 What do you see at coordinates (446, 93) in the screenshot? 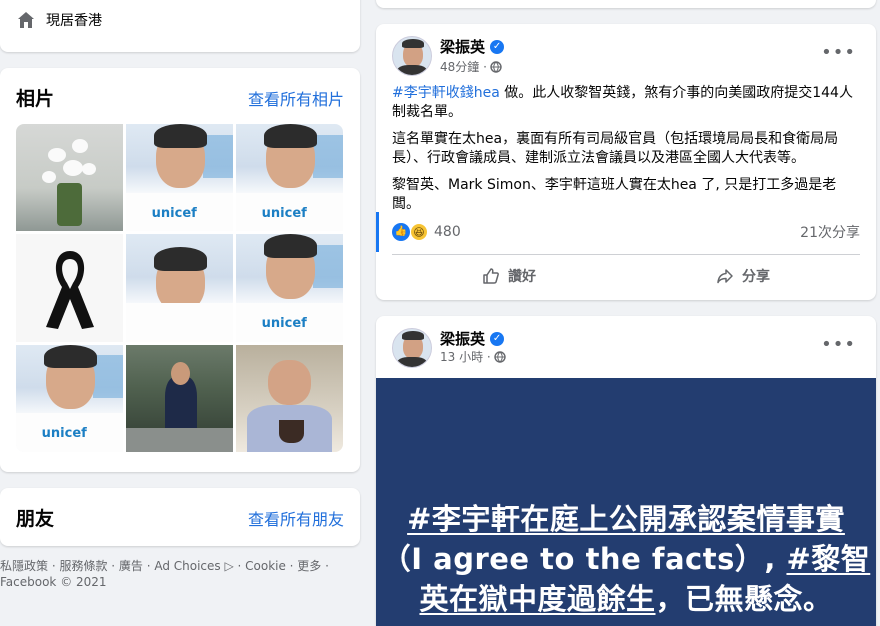
I see `hashtag-link: #李宇軒收錢hea` at bounding box center [446, 93].